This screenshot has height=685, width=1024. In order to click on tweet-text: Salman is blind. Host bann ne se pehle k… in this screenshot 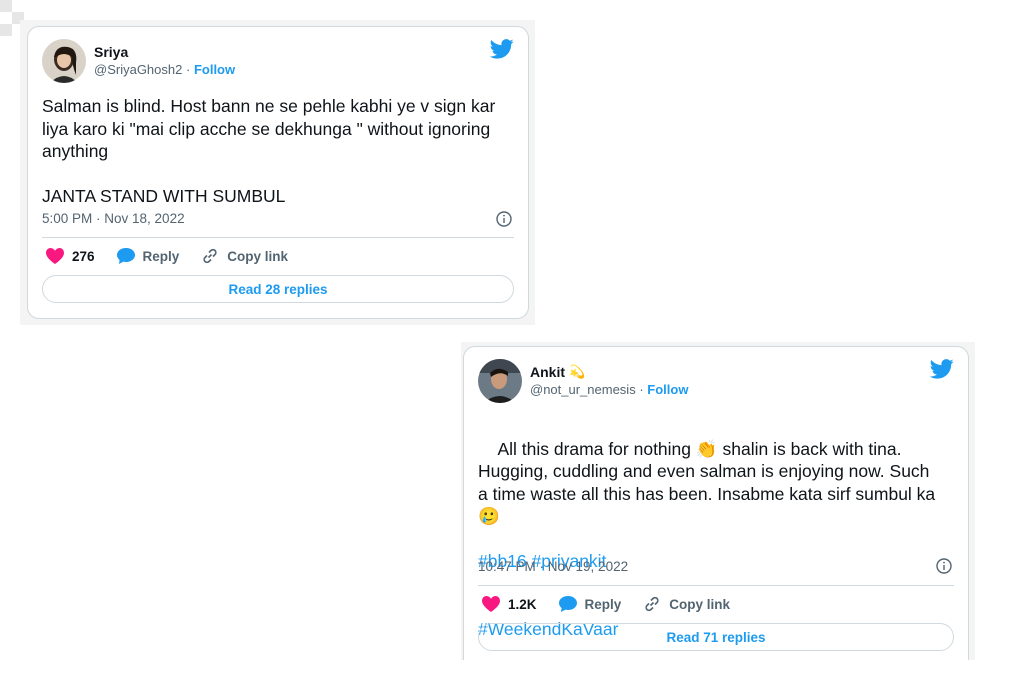, I will do `click(269, 151)`.